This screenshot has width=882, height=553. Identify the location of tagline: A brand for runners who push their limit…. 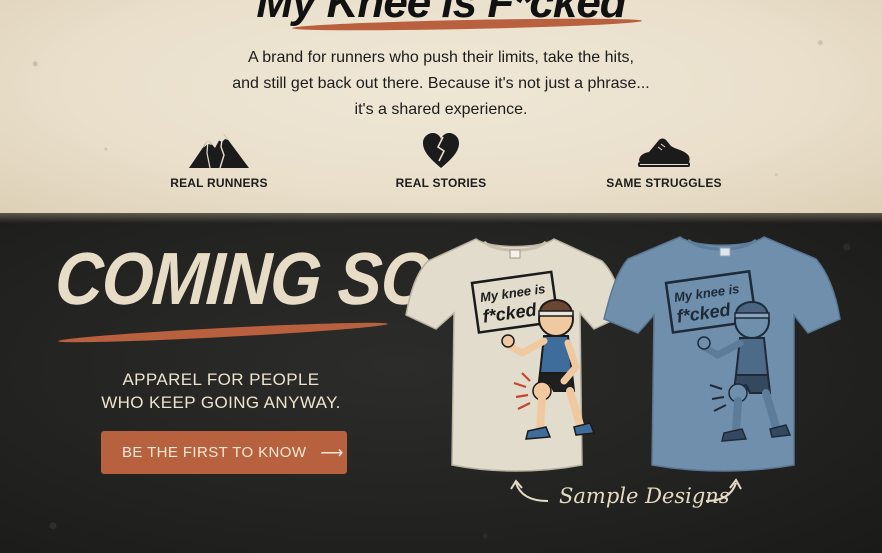
(441, 84).